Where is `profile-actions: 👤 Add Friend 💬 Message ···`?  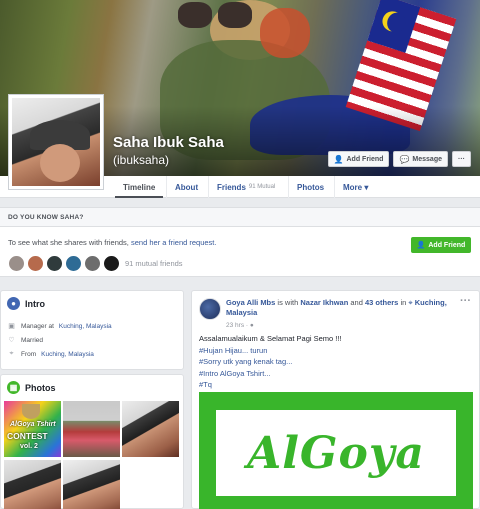 profile-actions: 👤 Add Friend 💬 Message ··· is located at coordinates (399, 159).